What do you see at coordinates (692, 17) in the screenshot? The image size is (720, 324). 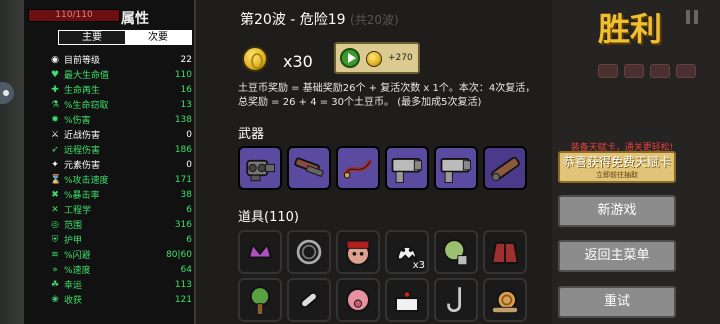 I see `pause-icon` at bounding box center [692, 17].